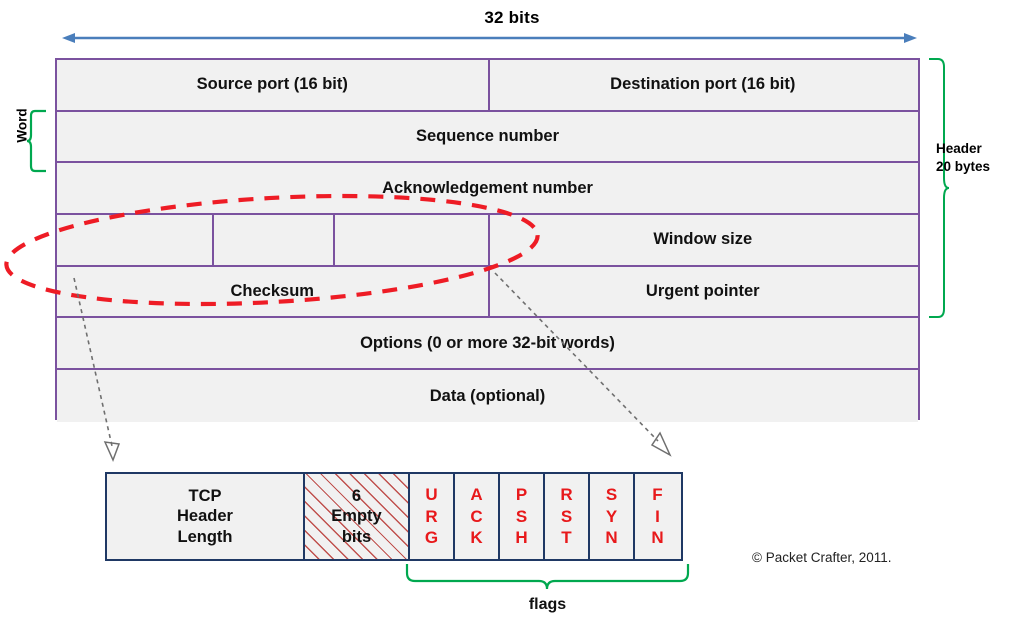 The width and height of the screenshot is (1024, 628). I want to click on header-size-line-2: 20 bytes, so click(963, 167).